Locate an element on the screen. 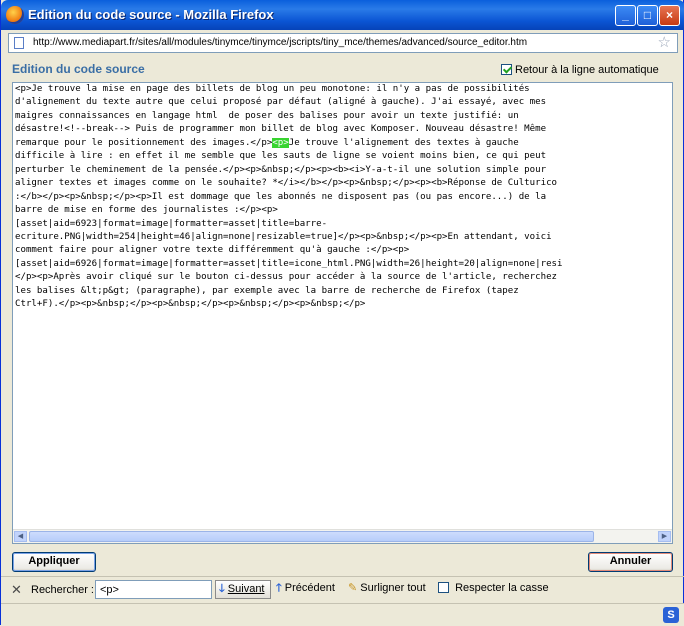 Image resolution: width=684 pixels, height=626 pixels. scroll-left-icon: ◀ is located at coordinates (20, 536).